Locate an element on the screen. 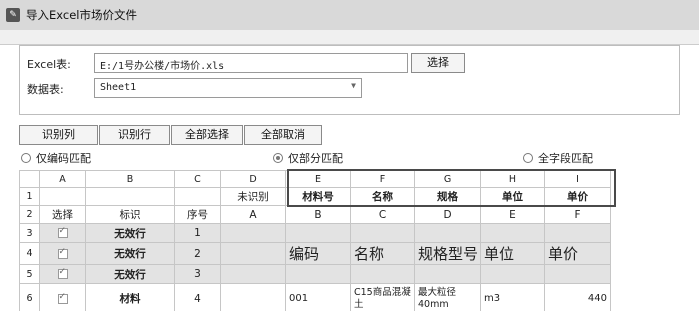 The height and width of the screenshot is (311, 699). column-header-row: A B C D E F G H I is located at coordinates (315, 179).